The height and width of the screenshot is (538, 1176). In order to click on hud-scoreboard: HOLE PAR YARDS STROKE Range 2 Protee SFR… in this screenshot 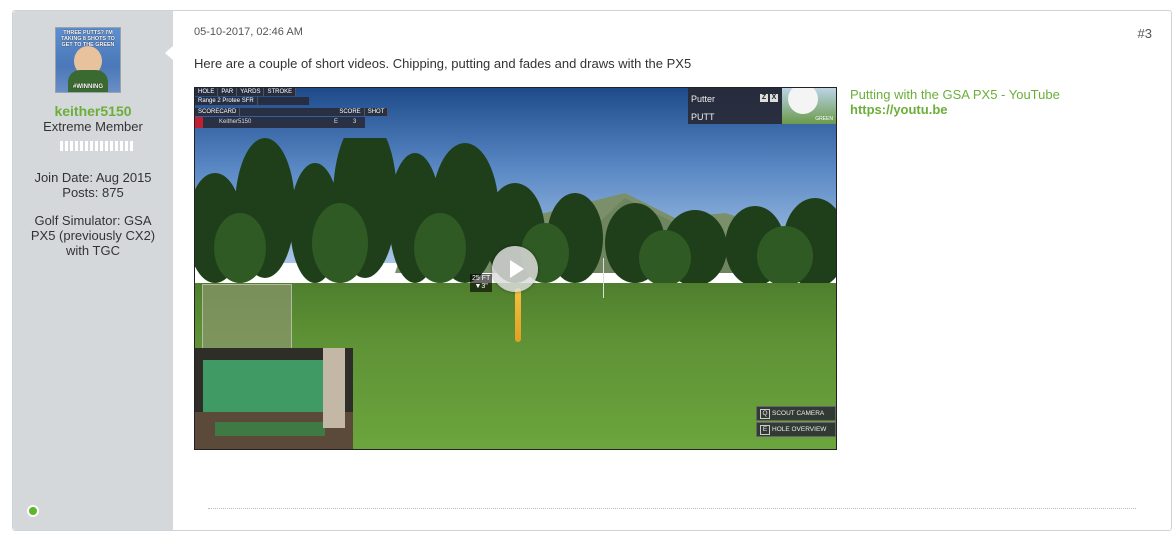, I will do `click(292, 108)`.